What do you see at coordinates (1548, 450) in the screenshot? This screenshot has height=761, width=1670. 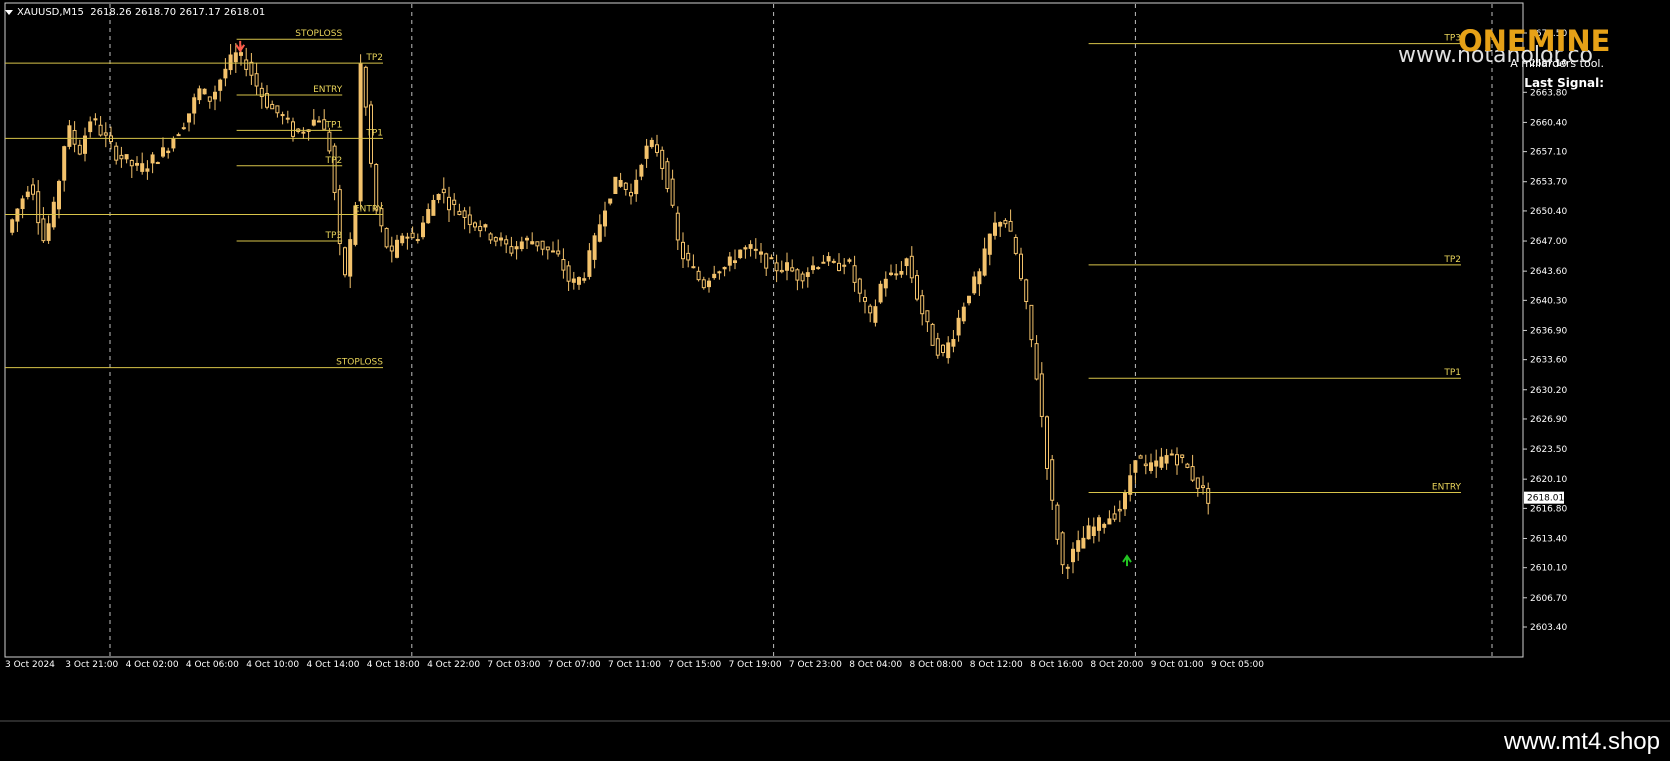 I see `y-tick-label: 2623.50` at bounding box center [1548, 450].